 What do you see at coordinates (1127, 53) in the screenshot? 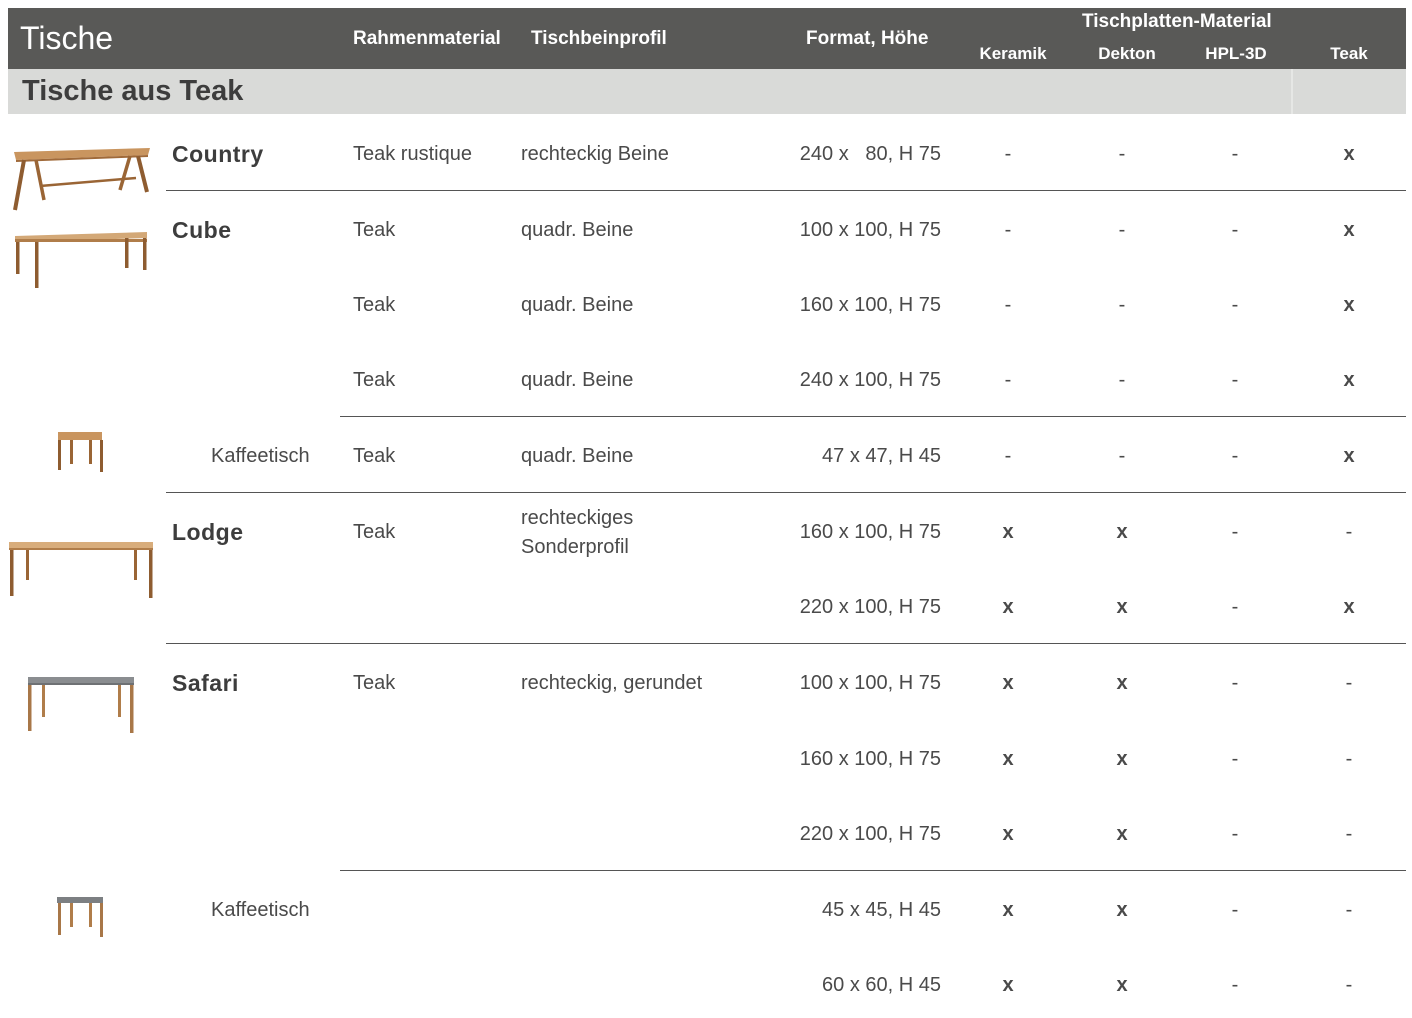
I see `column-header-dekton: Dekton` at bounding box center [1127, 53].